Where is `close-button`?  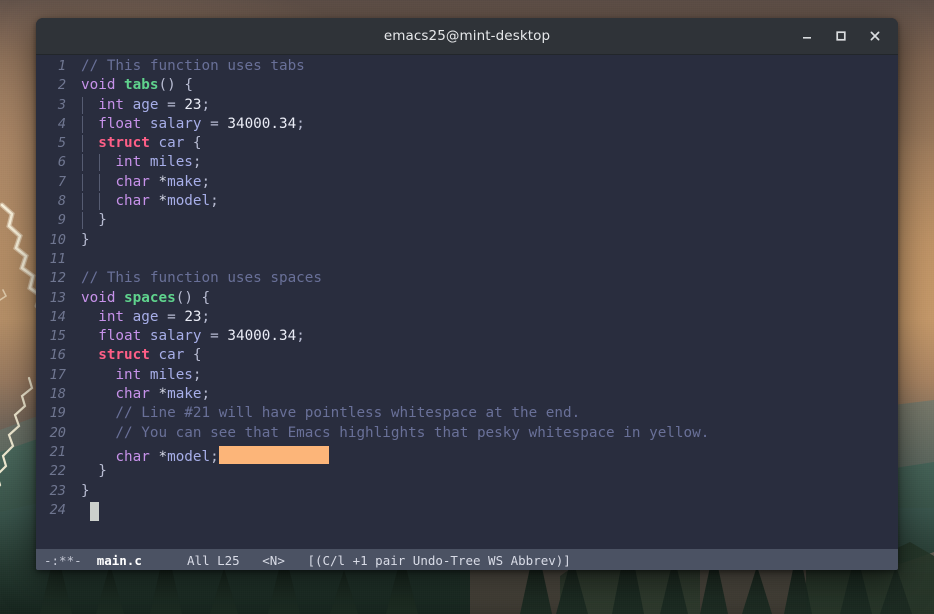
close-button is located at coordinates (875, 36).